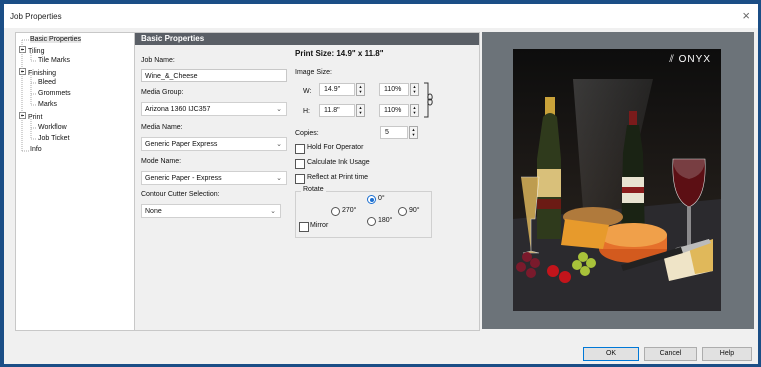 The width and height of the screenshot is (761, 367). What do you see at coordinates (402, 211) in the screenshot?
I see `rotate-90-radio` at bounding box center [402, 211].